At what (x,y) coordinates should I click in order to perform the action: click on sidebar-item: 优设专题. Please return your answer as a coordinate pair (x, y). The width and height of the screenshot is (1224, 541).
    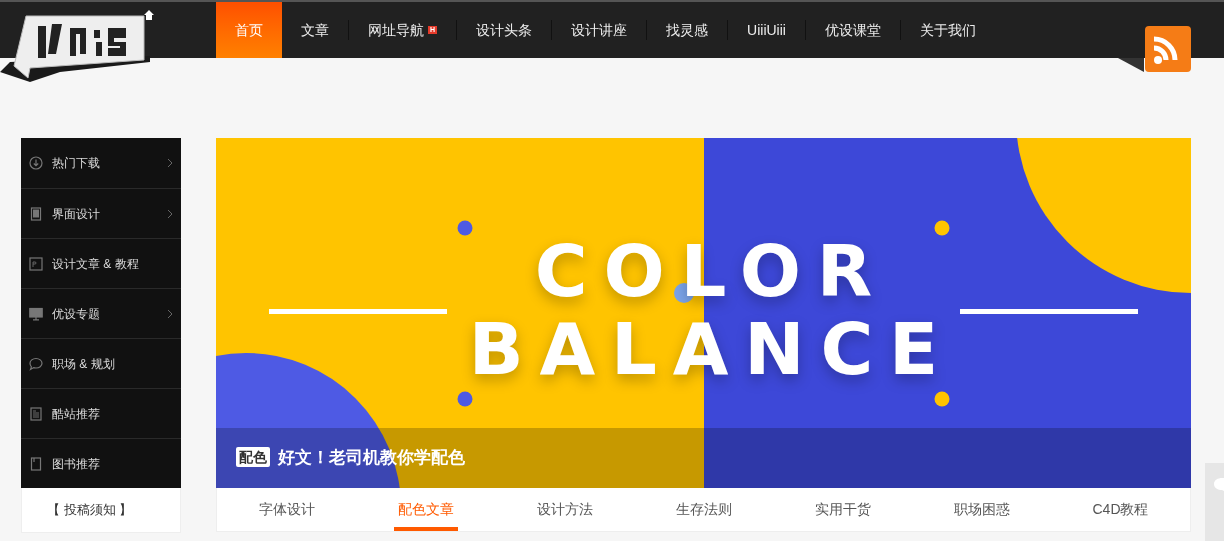
    Looking at the image, I should click on (101, 313).